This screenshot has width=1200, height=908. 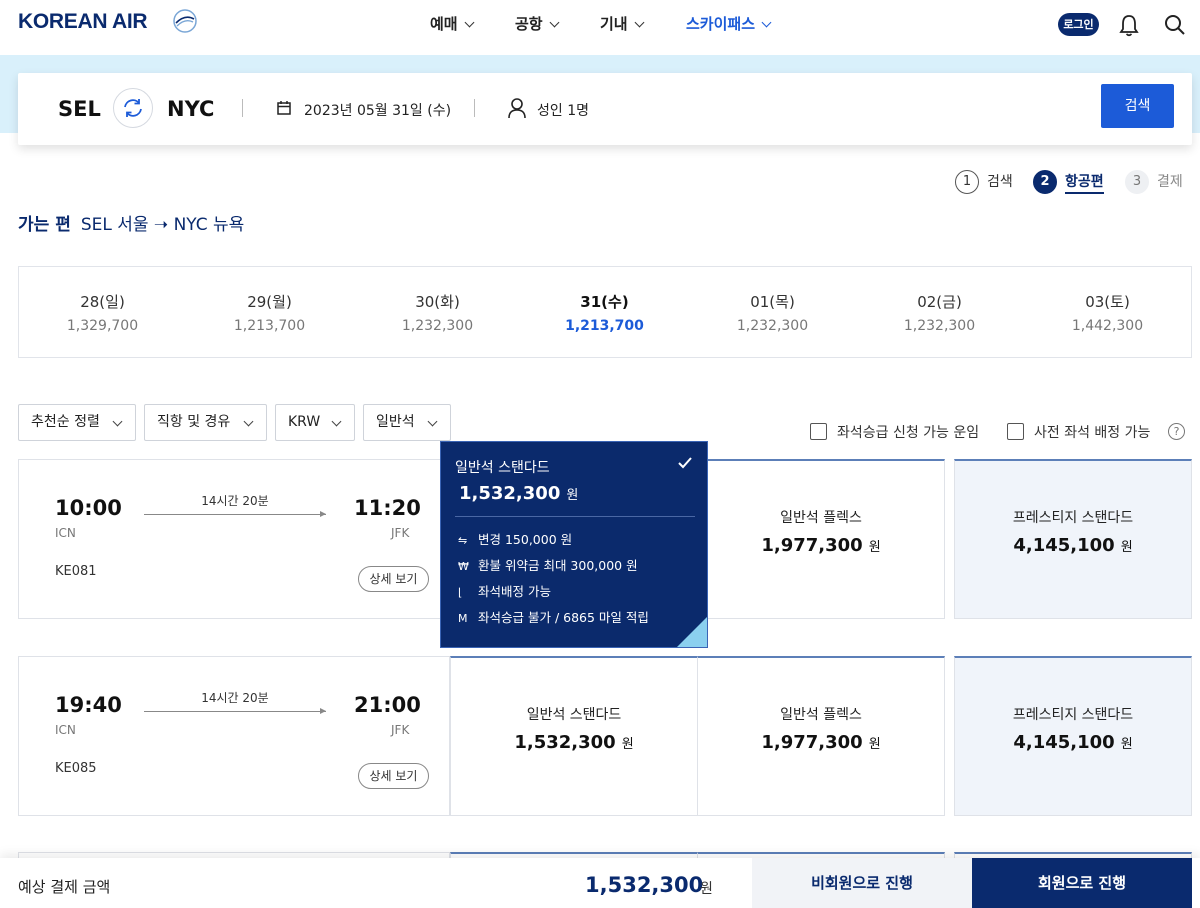 I want to click on departure-date: 2023년 05월 31일 (수), so click(x=377, y=110).